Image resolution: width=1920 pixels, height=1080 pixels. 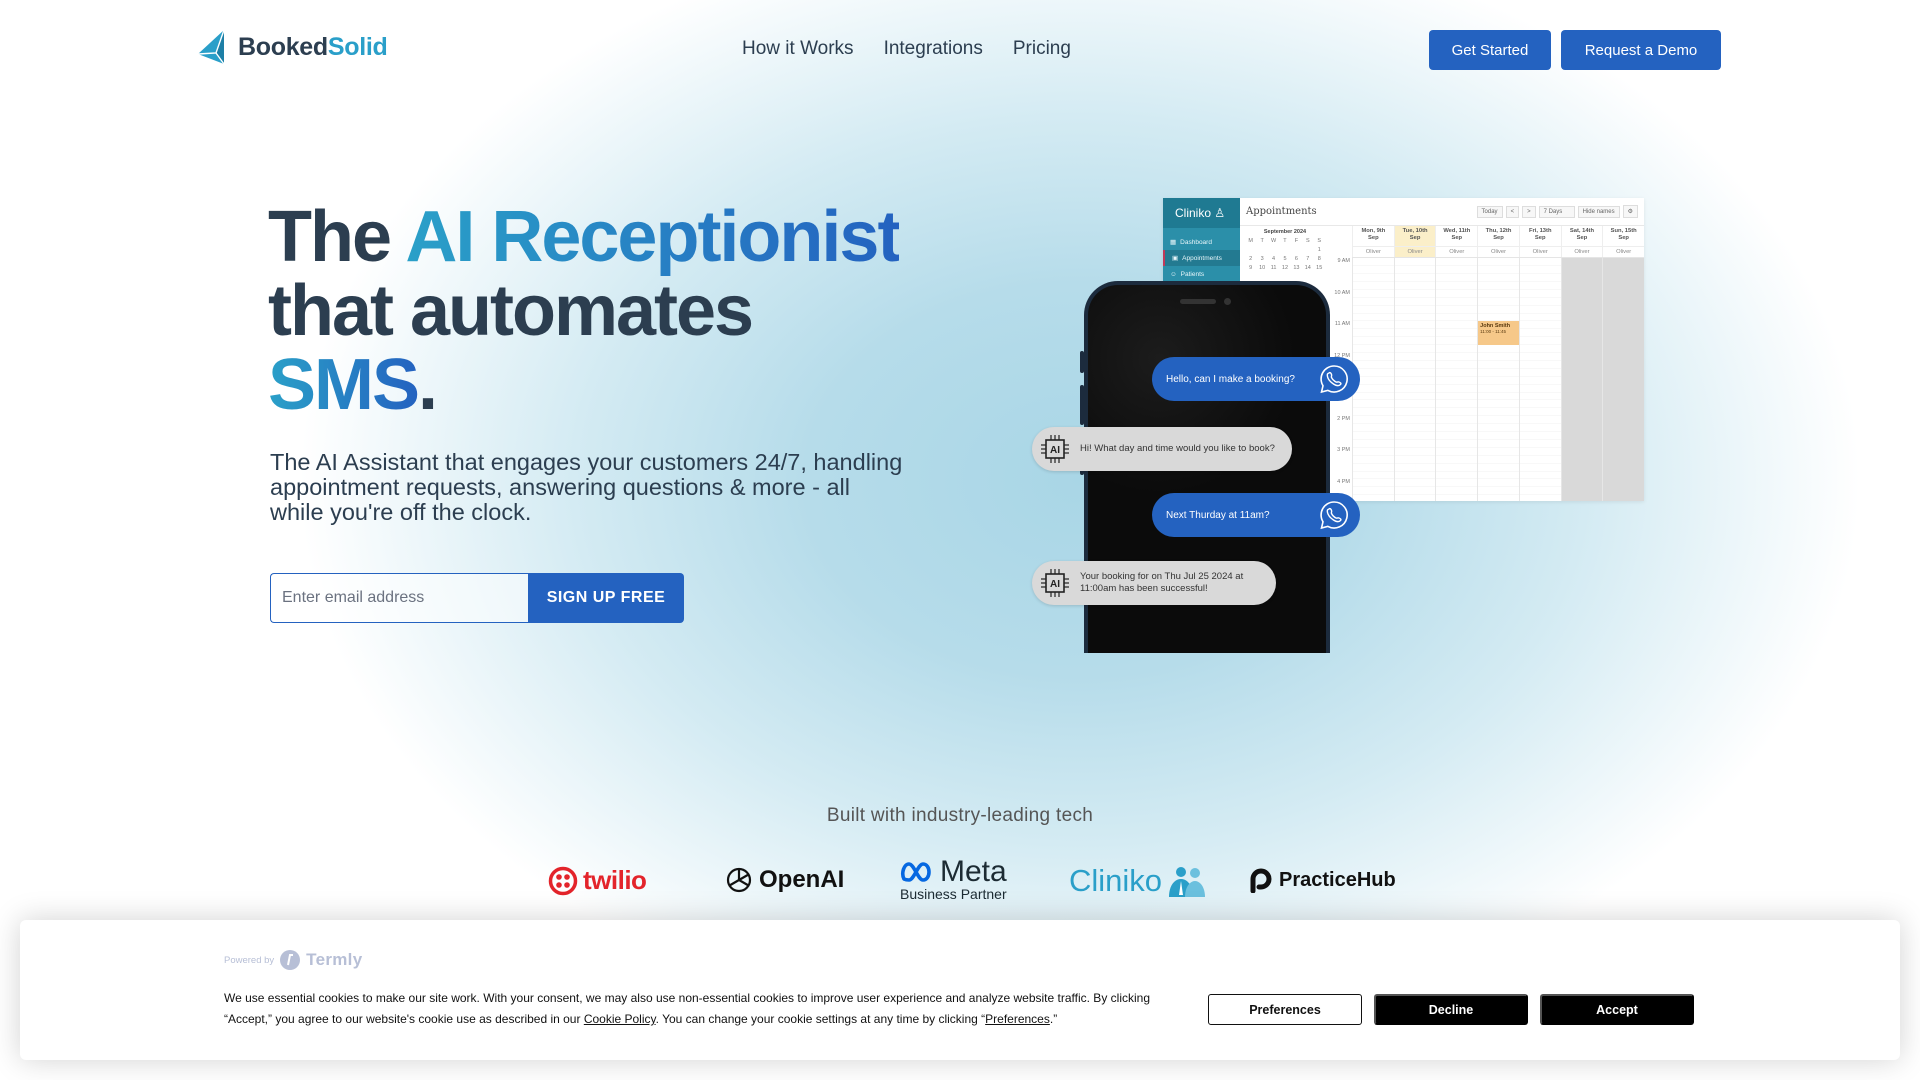 I want to click on phone-speaker, so click(x=1198, y=301).